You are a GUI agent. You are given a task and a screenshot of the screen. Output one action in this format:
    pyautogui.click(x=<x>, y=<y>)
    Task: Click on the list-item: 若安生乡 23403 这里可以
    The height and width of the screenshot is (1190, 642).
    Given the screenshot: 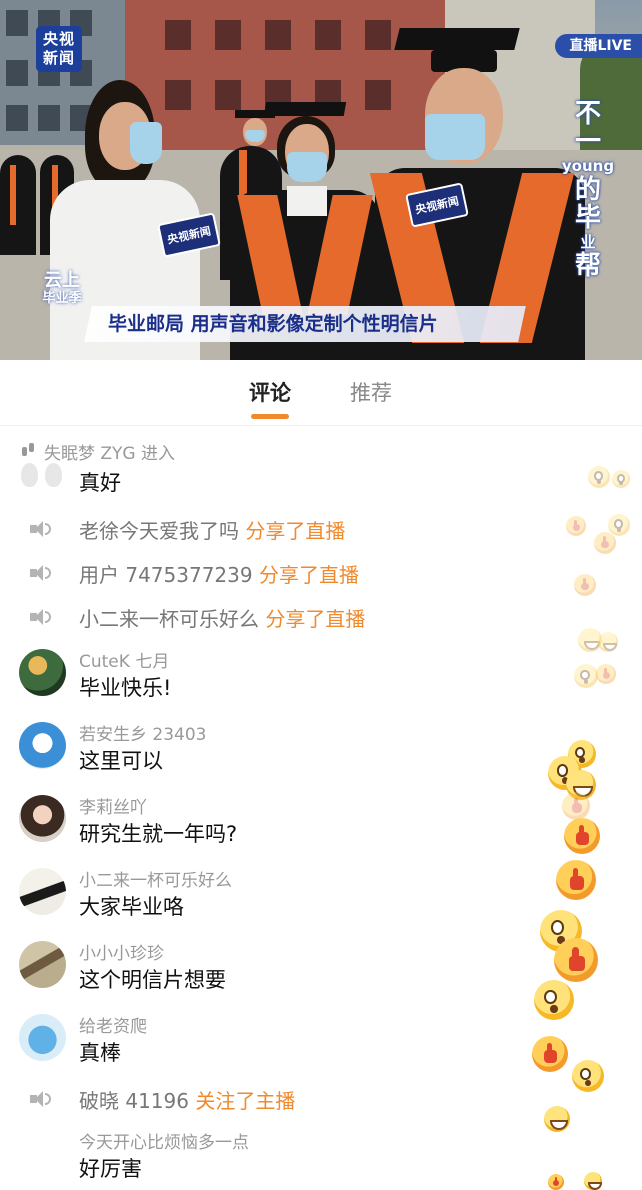 What is the action you would take?
    pyautogui.click(x=280, y=750)
    